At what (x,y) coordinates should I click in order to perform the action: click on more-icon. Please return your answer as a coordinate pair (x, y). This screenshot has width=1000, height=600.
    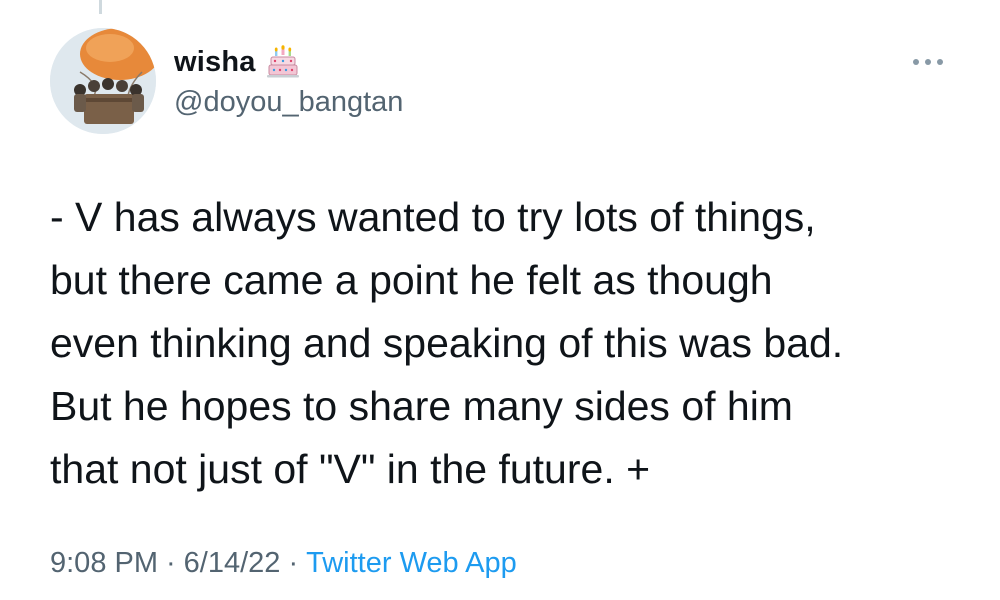
    Looking at the image, I should click on (928, 62).